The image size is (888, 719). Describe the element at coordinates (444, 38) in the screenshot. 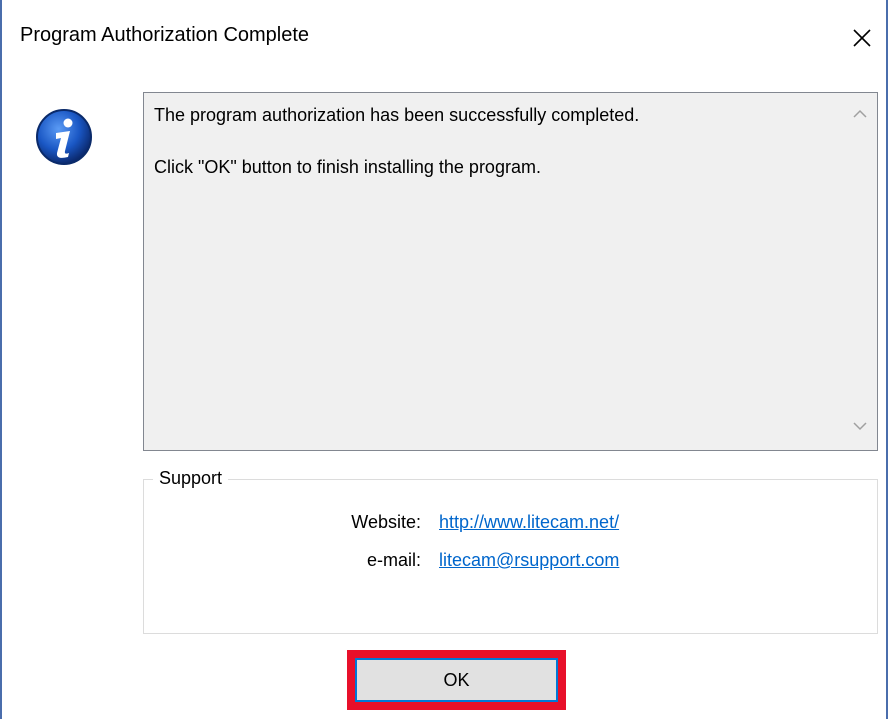

I see `title-bar: Program Authorization Complete` at that location.